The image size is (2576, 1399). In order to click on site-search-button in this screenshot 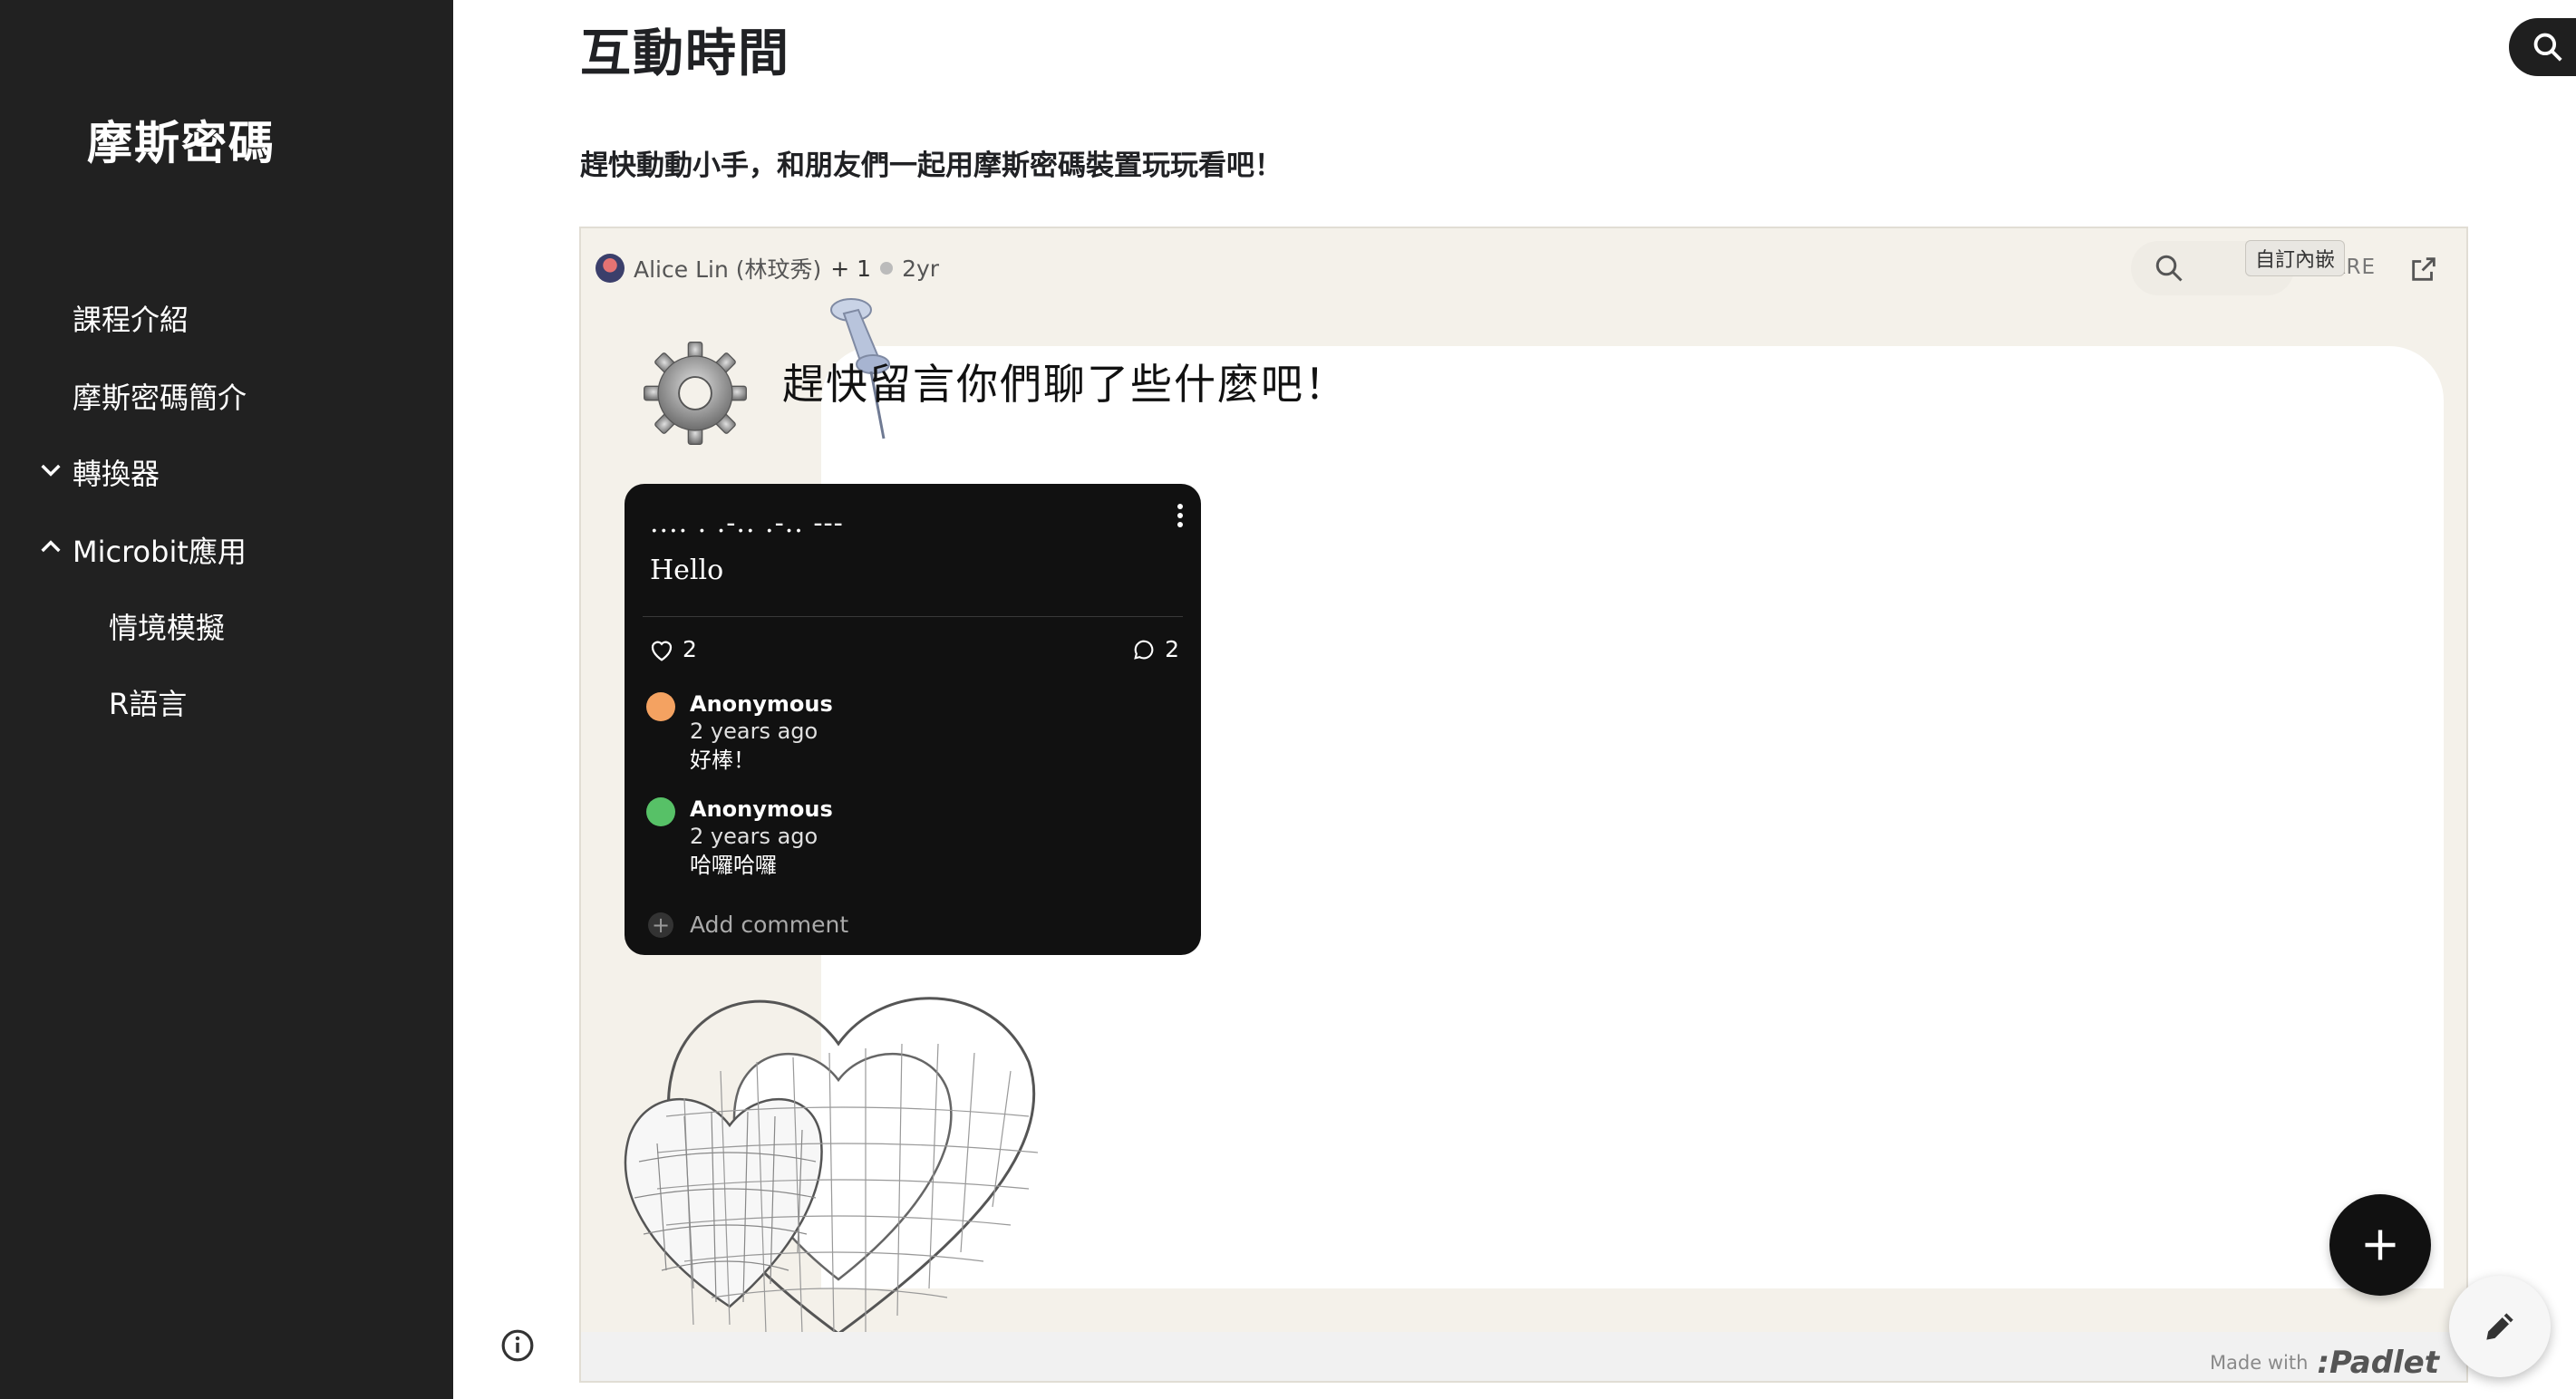, I will do `click(2542, 47)`.